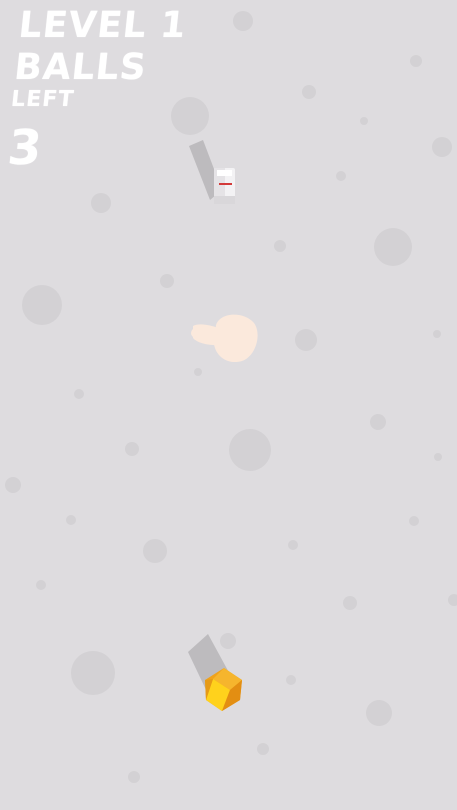 Image resolution: width=457 pixels, height=810 pixels. Describe the element at coordinates (80, 67) in the screenshot. I see `balls-label: BALLS` at that location.